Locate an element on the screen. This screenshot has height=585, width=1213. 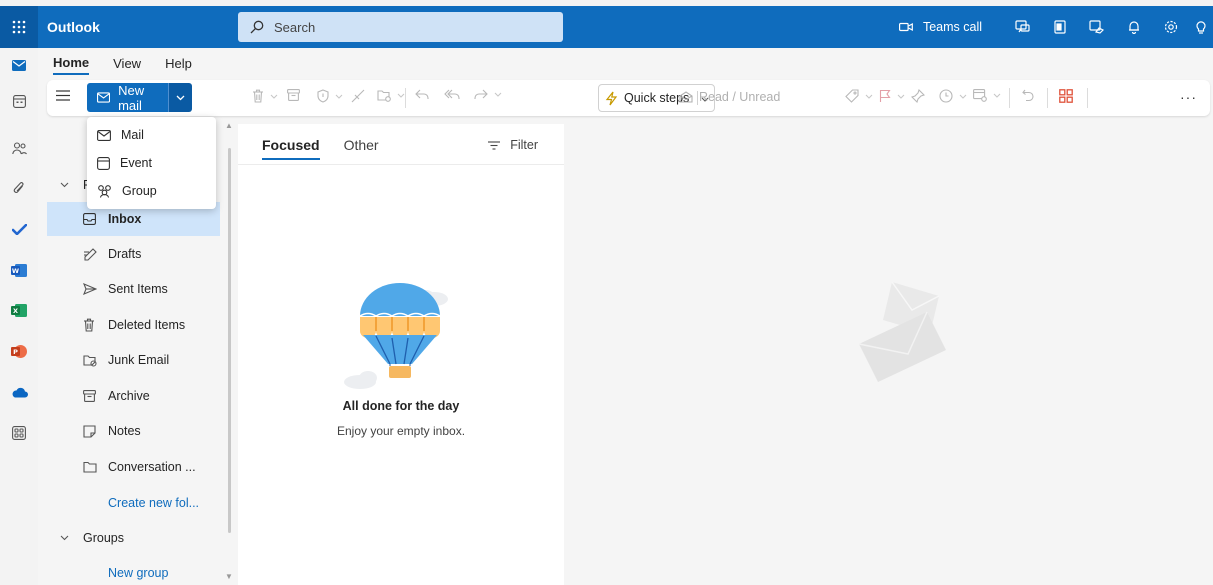
folder-scroll-down: ▼ is located at coordinates (229, 576).